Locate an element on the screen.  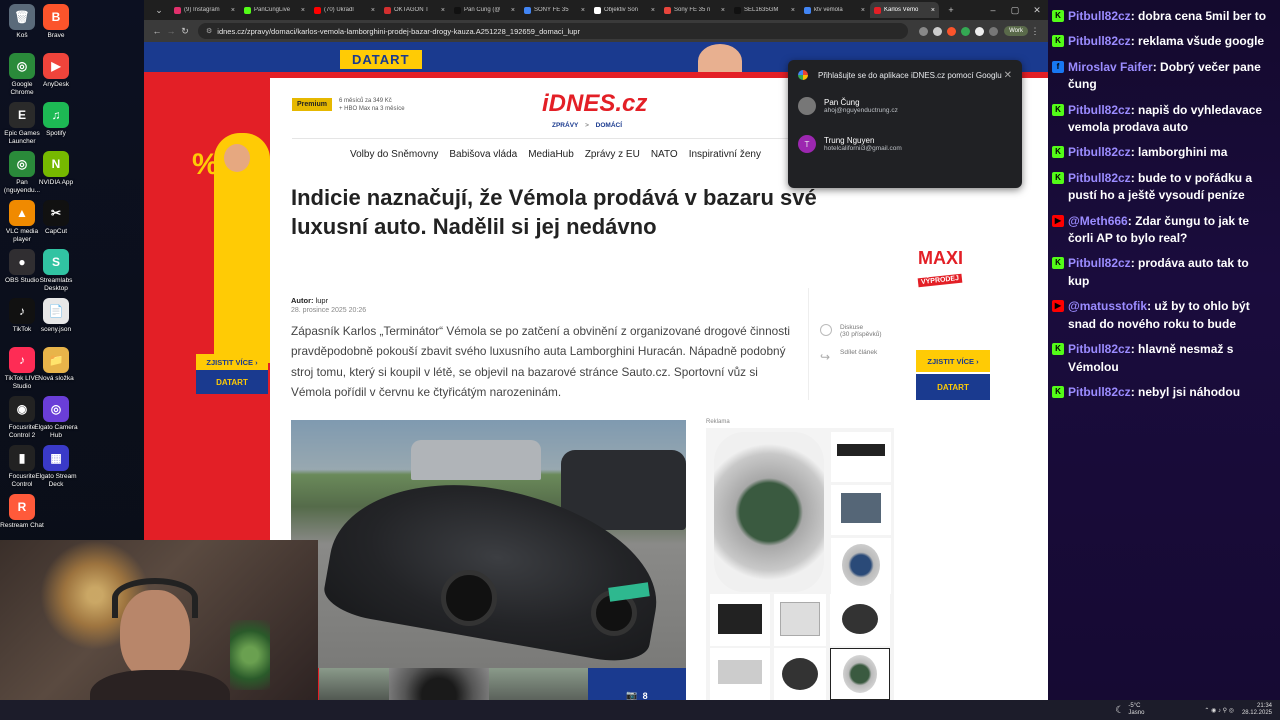
gallery-more-button: 📷 8 is located at coordinates (637, 684).